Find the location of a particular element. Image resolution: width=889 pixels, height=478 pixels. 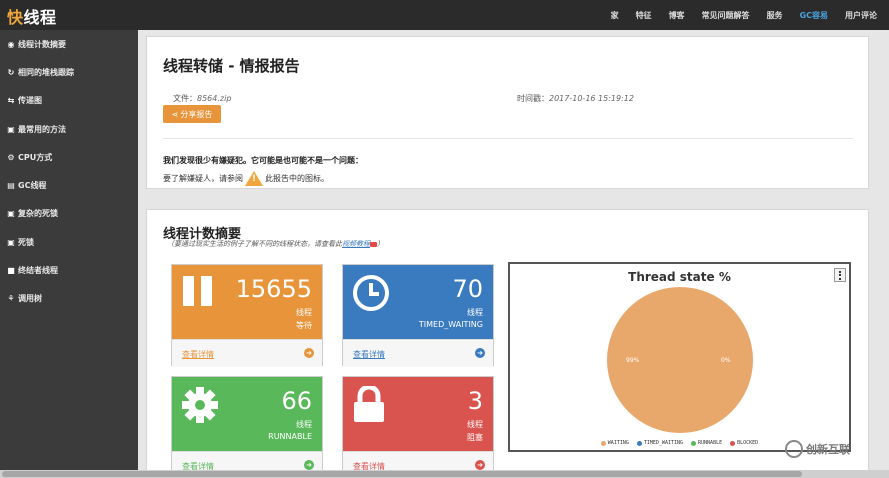

sidebar-item-deadlock: ▣ 死锁 is located at coordinates (69, 242).